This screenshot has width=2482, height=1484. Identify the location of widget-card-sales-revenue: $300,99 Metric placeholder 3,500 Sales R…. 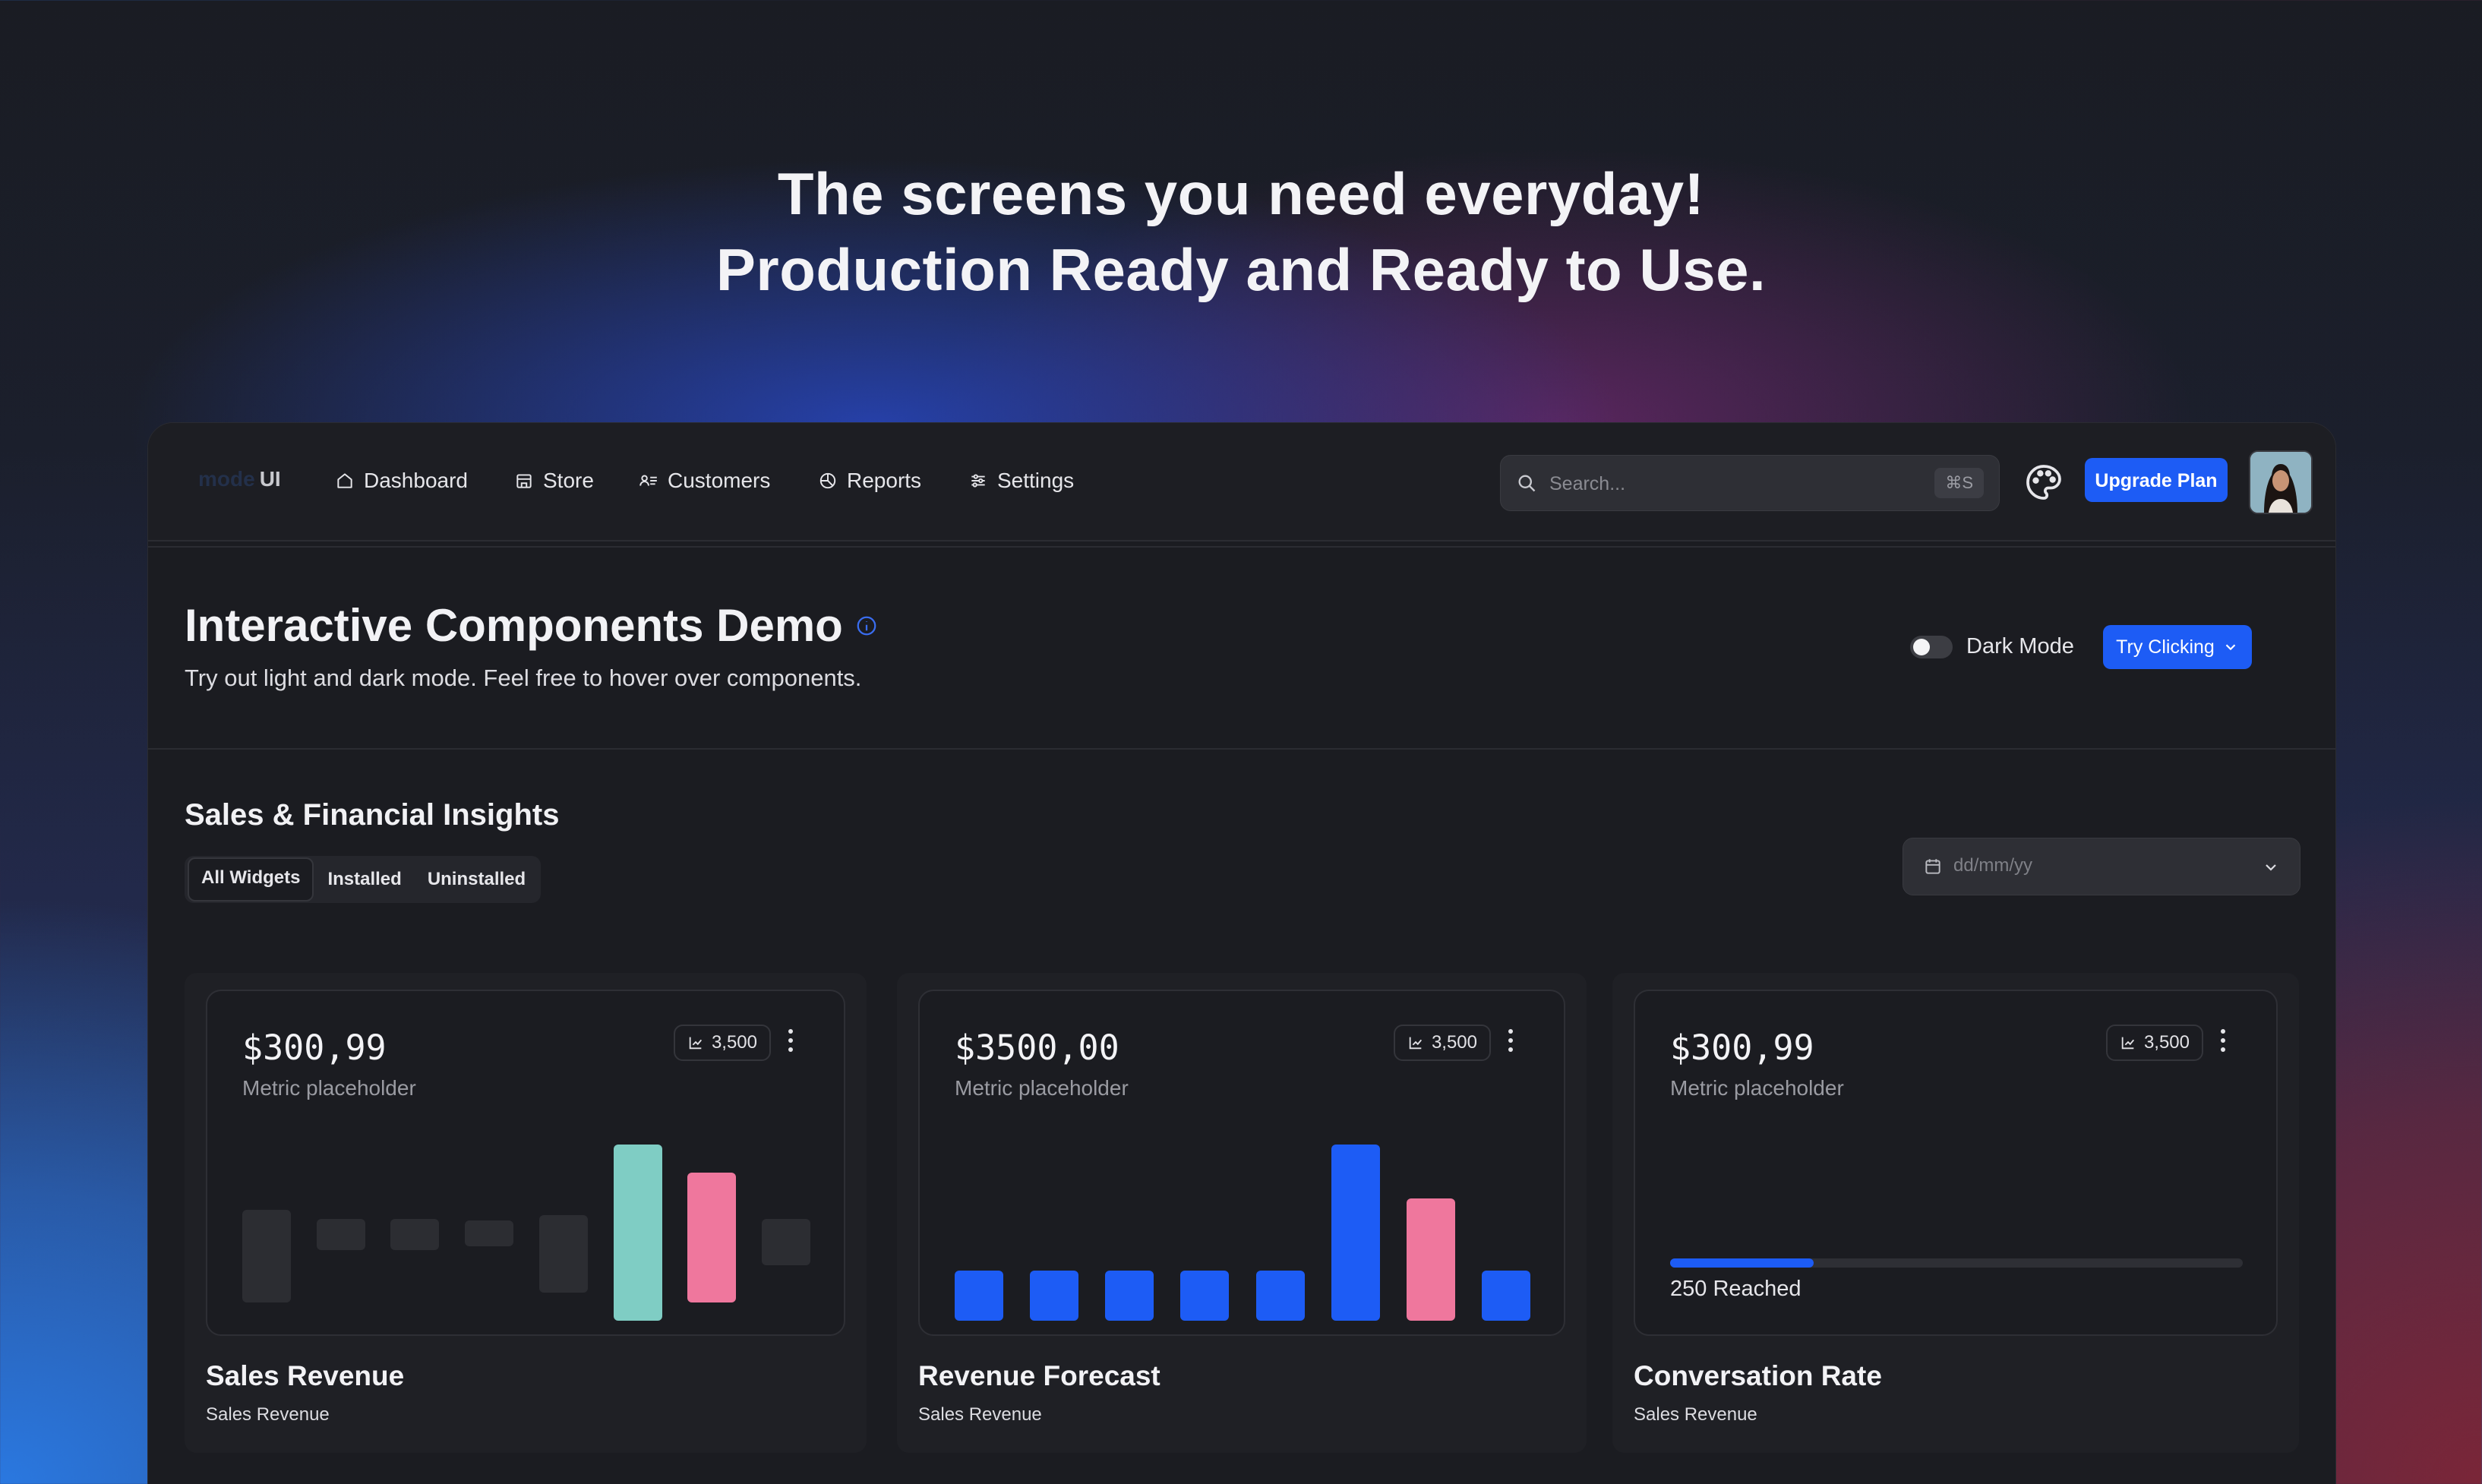
(526, 1213).